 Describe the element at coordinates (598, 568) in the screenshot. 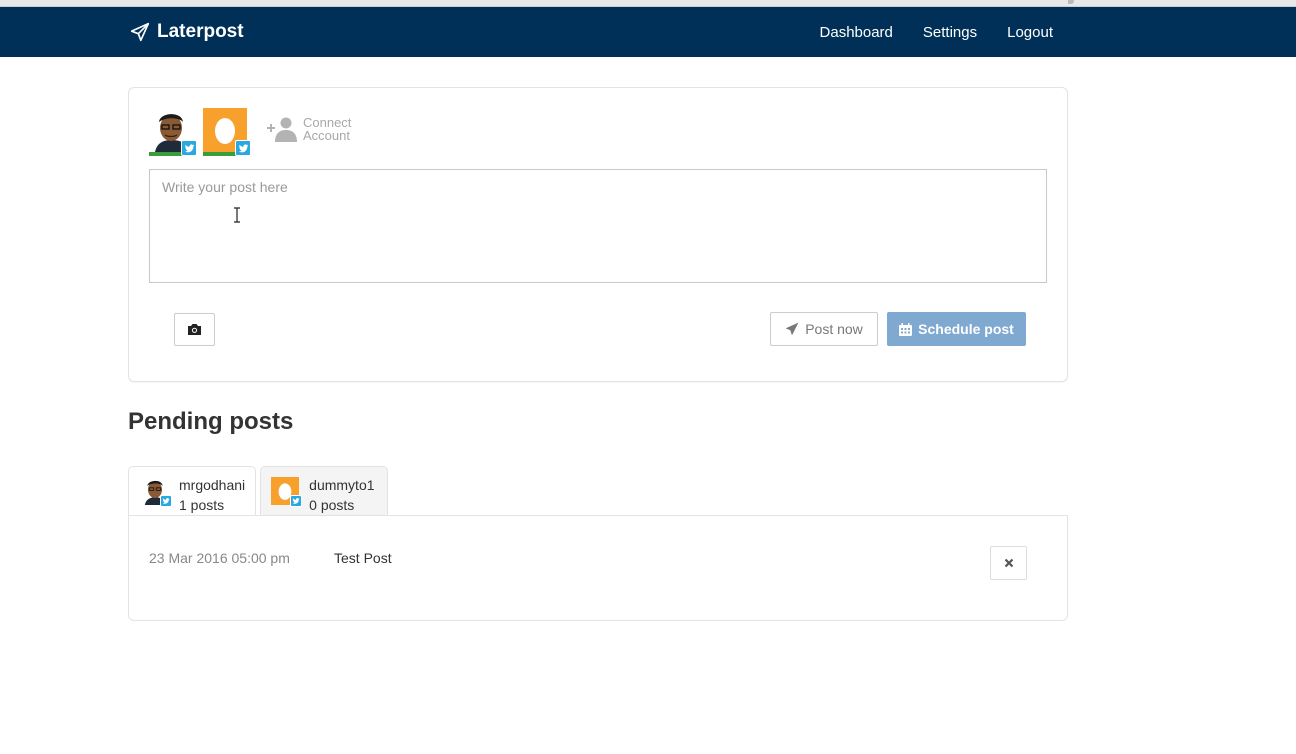

I see `pending-posts-panel: 23 Mar 2016 05:00 pm Test Post` at that location.